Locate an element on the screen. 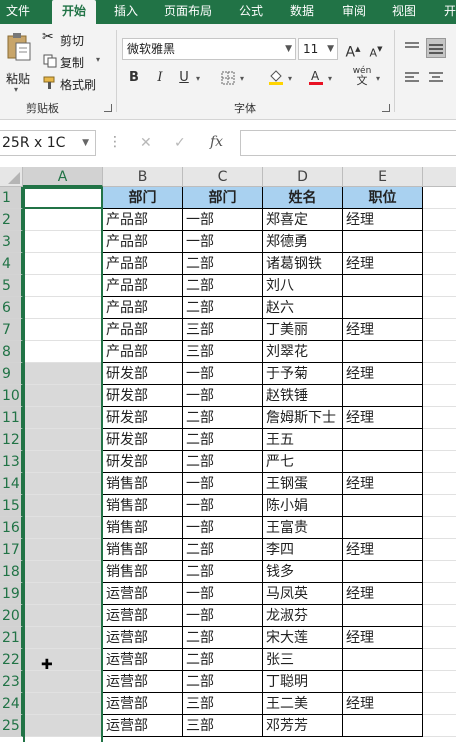  table-cell: 詹姆斯下士 is located at coordinates (303, 418).